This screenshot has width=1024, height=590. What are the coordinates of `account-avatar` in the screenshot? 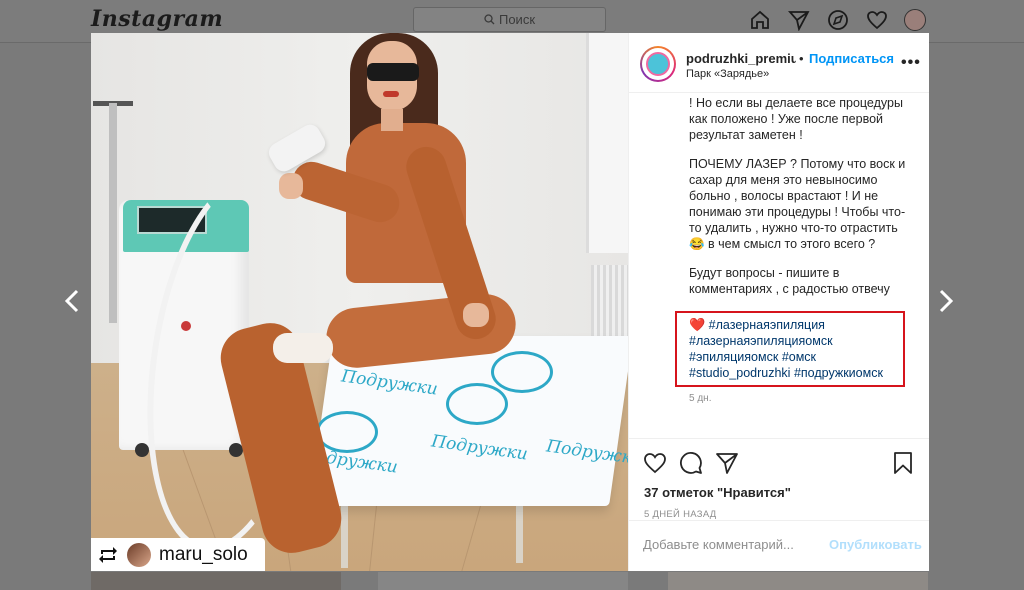 It's located at (658, 64).